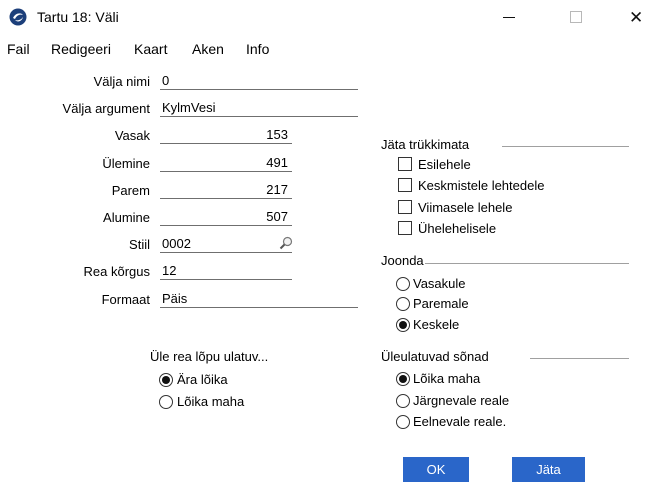  I want to click on esilehele-label: Esilehele, so click(444, 164).